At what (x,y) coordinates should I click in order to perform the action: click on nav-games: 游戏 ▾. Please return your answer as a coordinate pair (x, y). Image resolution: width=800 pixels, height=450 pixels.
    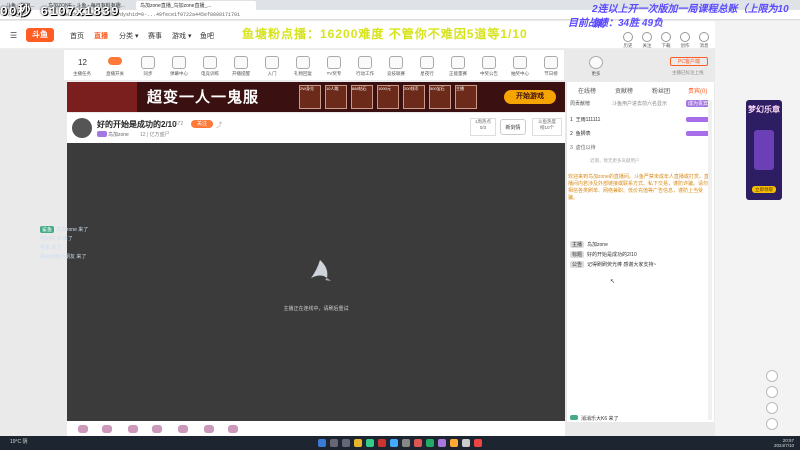
    Looking at the image, I should click on (181, 36).